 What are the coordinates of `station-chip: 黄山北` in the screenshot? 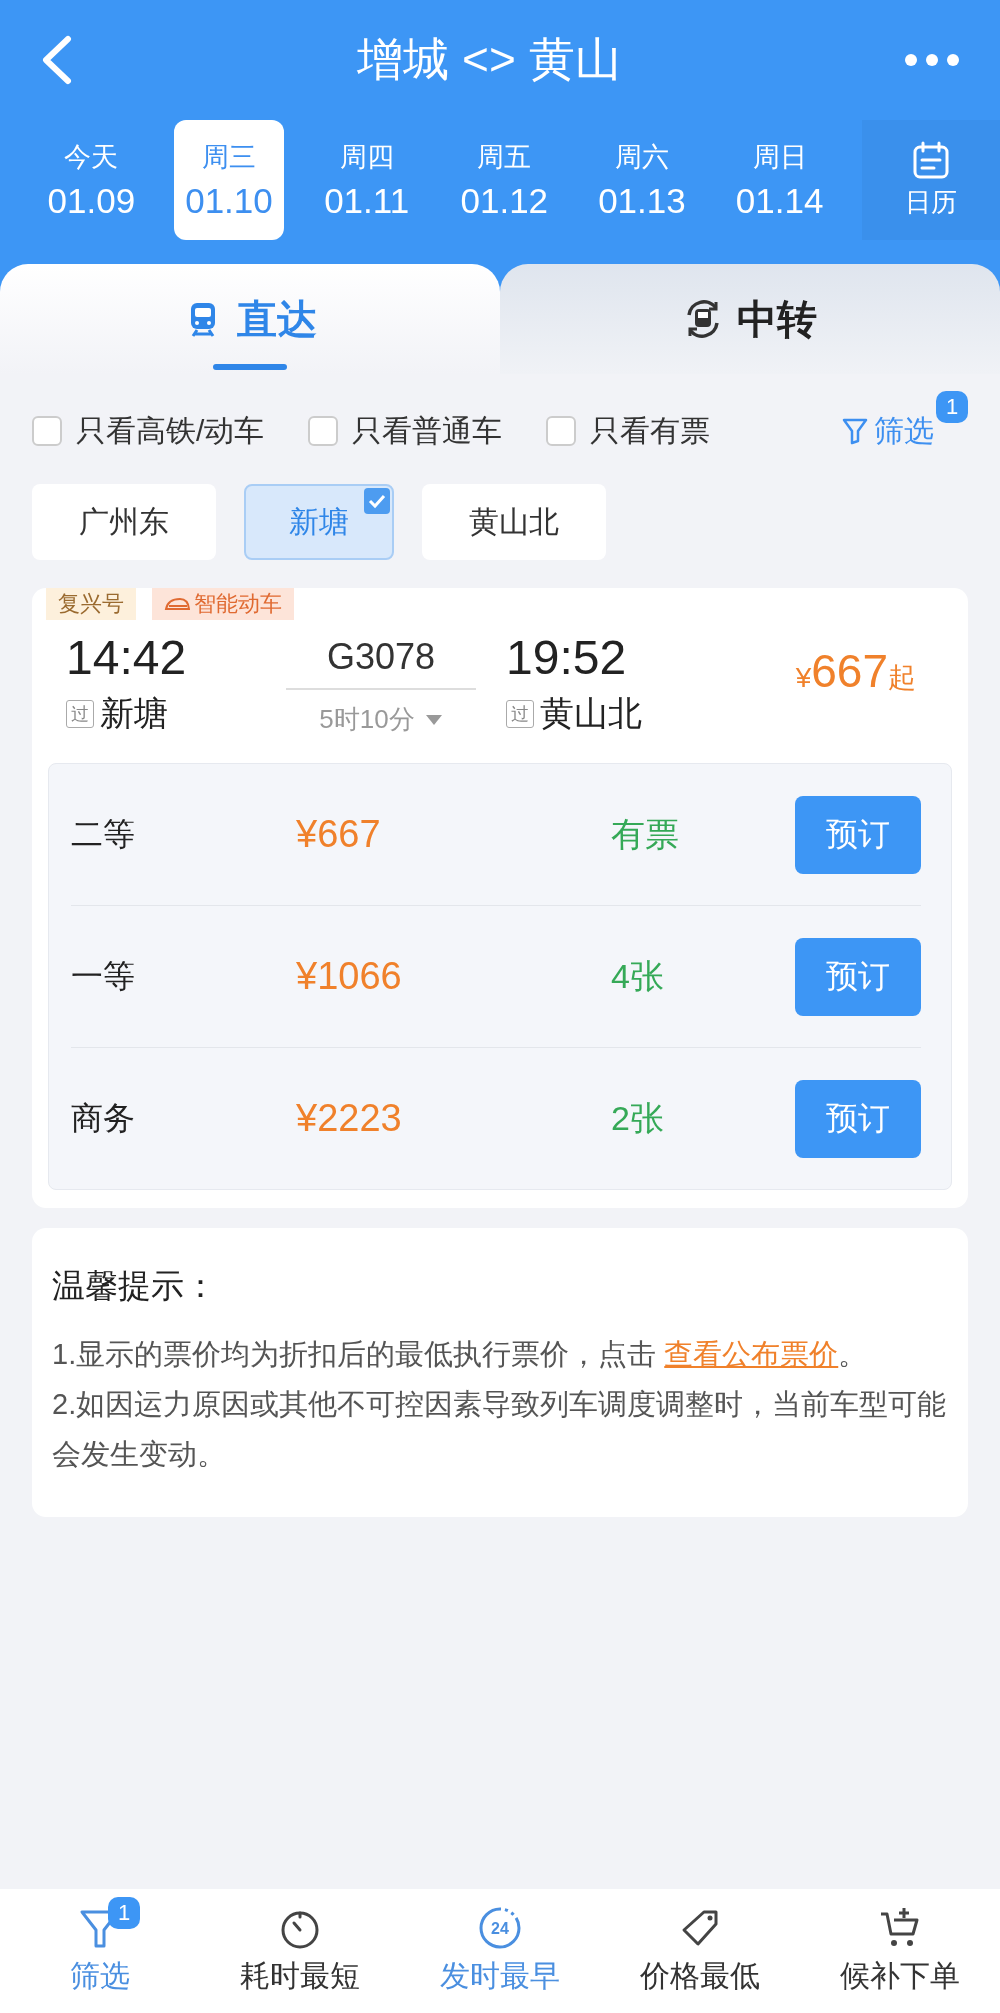 It's located at (514, 522).